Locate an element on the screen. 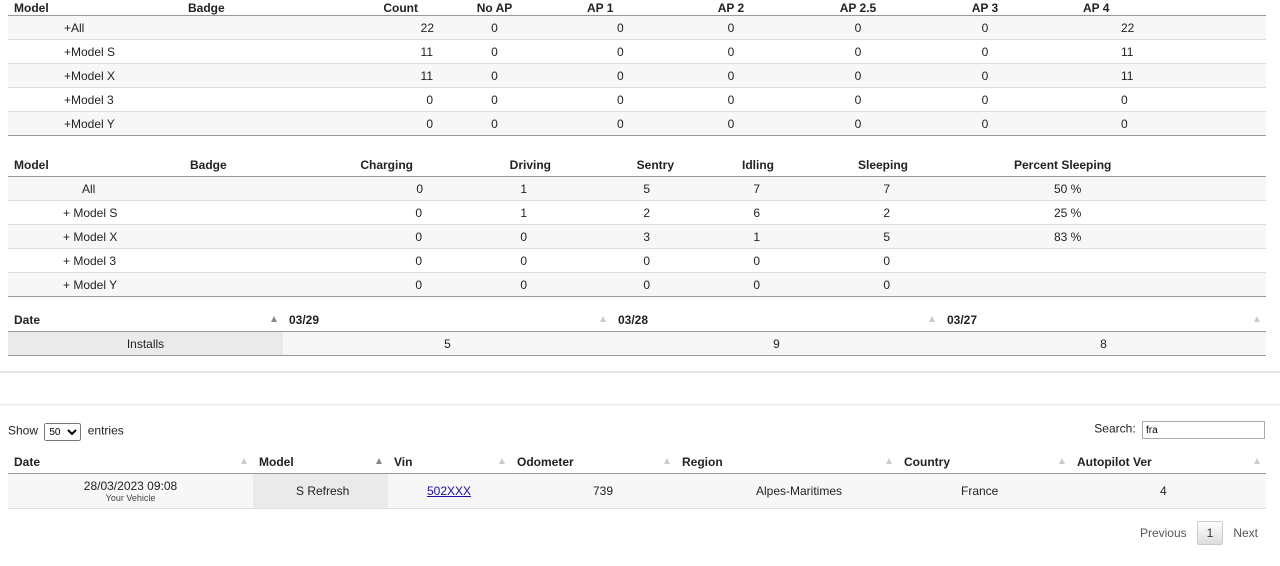 Image resolution: width=1280 pixels, height=566 pixels. col-header-ap2: AP 2 is located at coordinates (731, 8).